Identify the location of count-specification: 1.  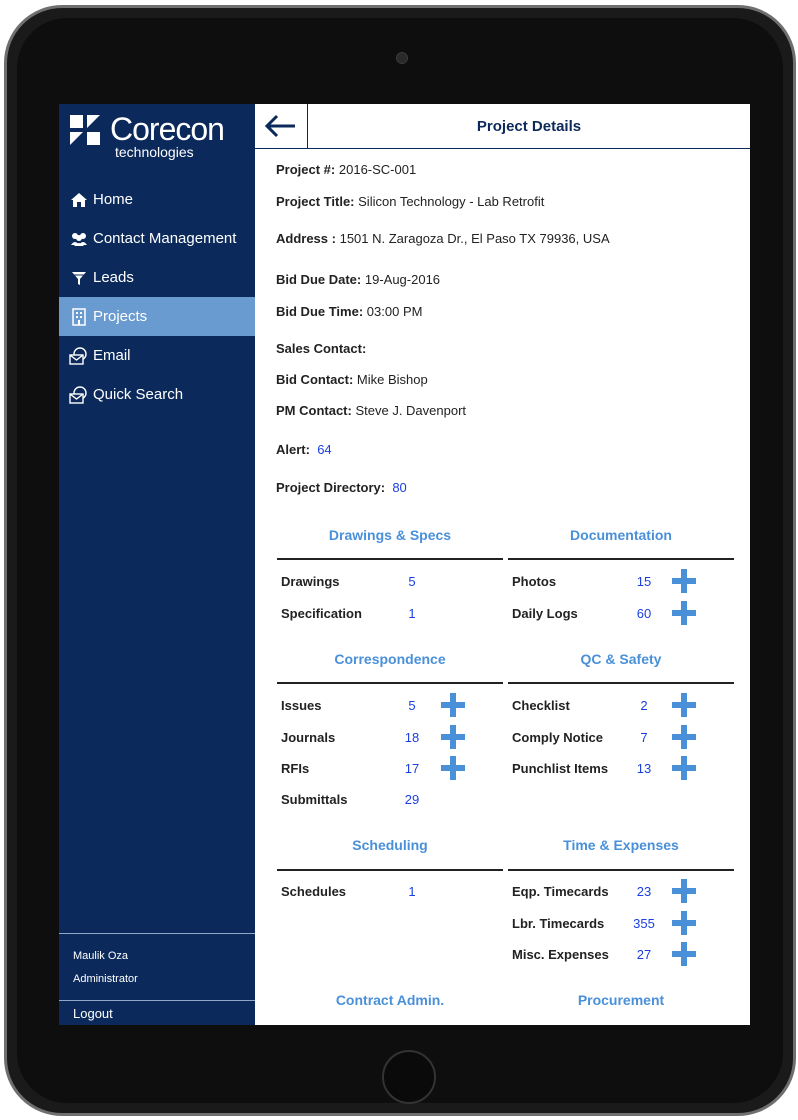
(412, 613).